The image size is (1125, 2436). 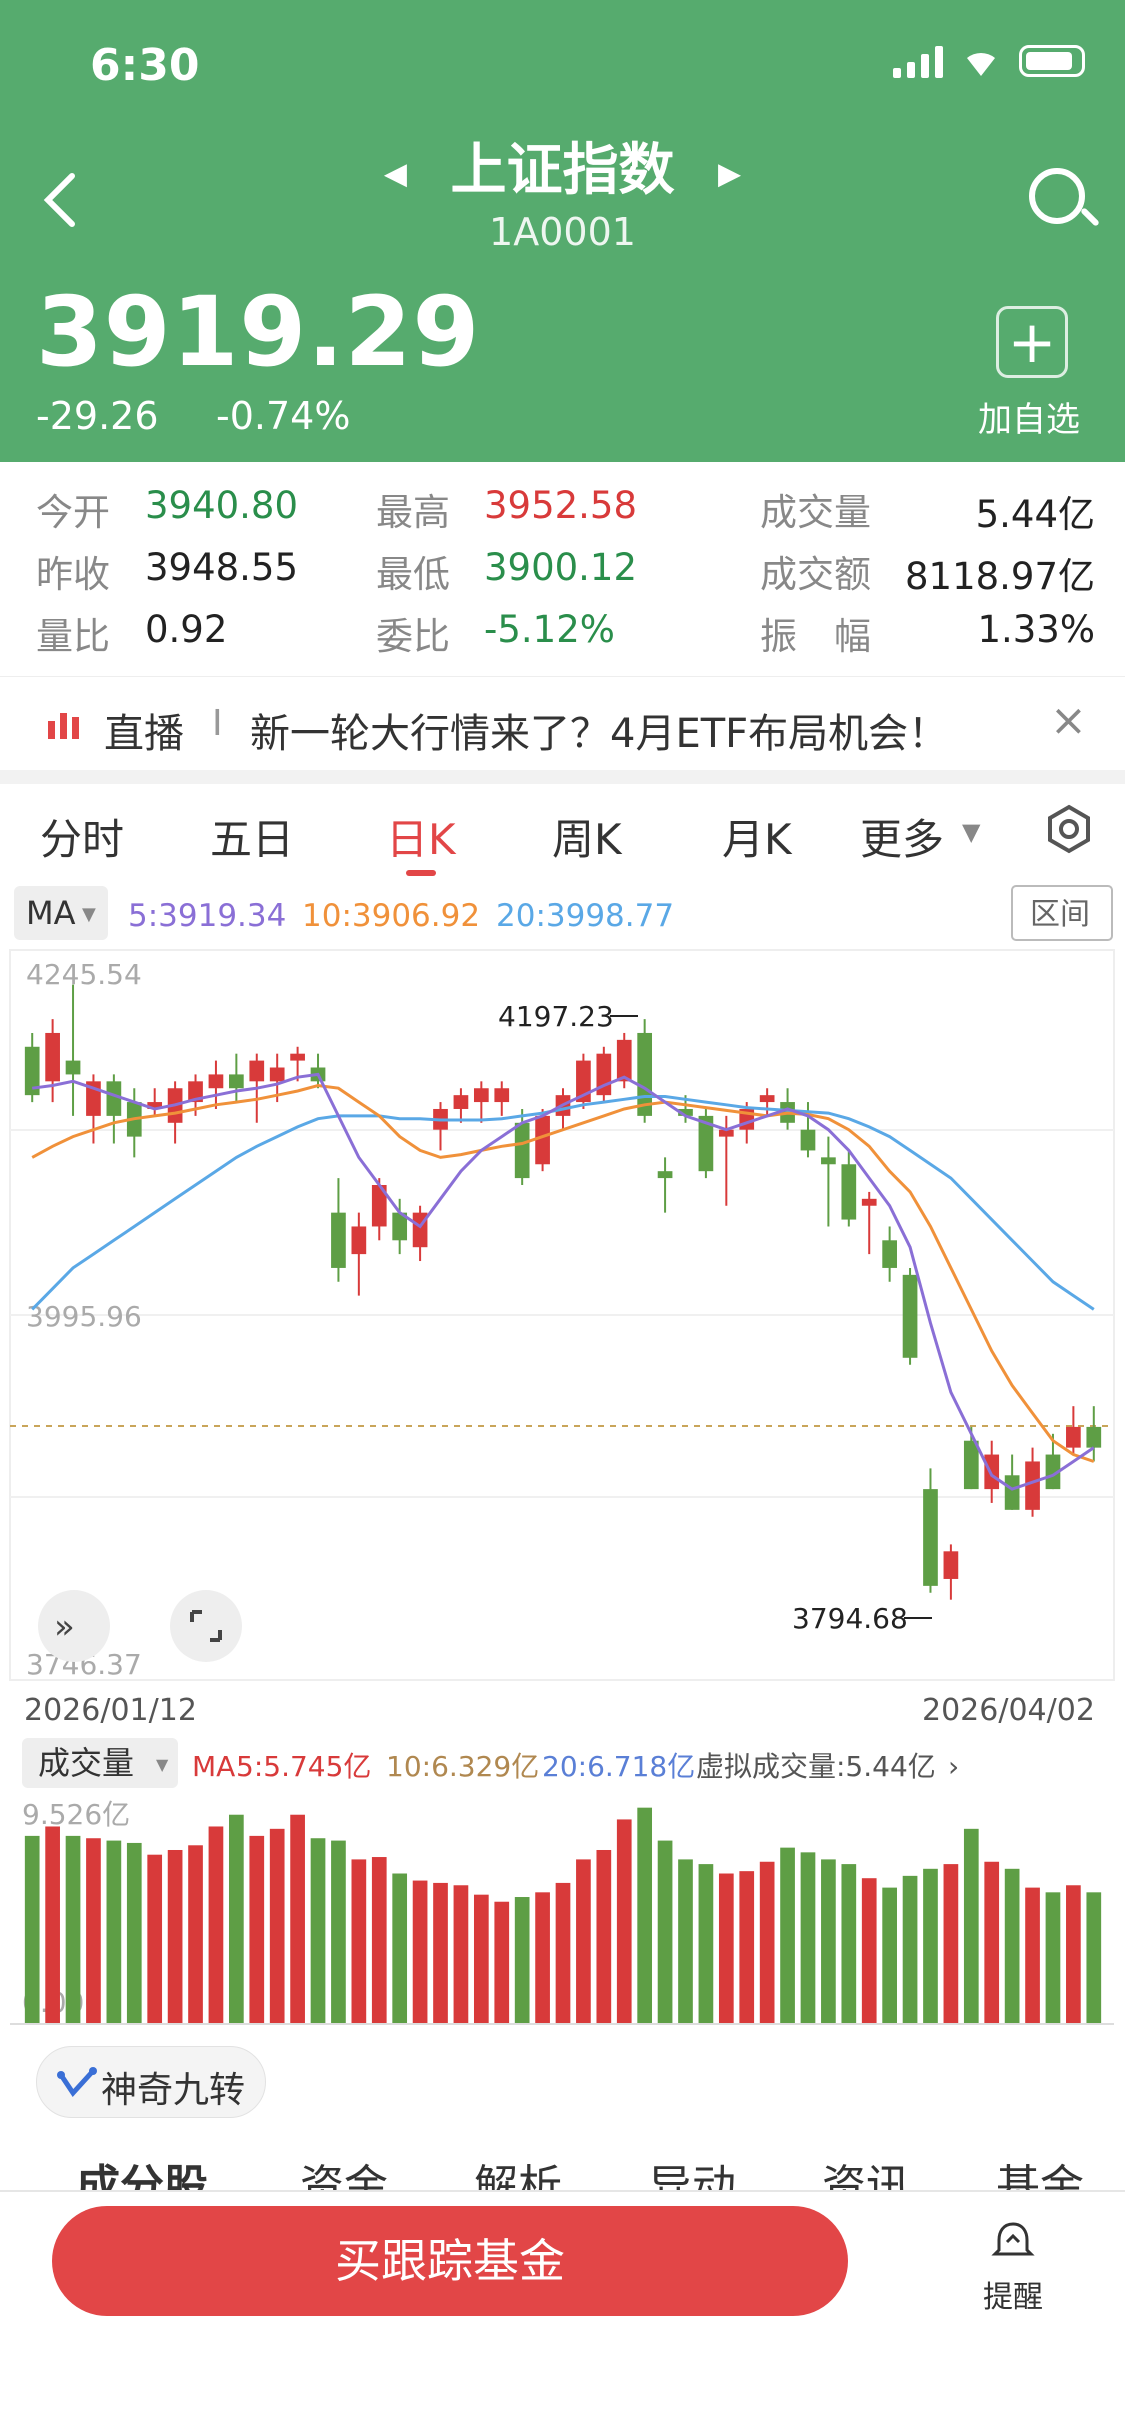 I want to click on bottom-bar-divider, so click(x=562, y=2191).